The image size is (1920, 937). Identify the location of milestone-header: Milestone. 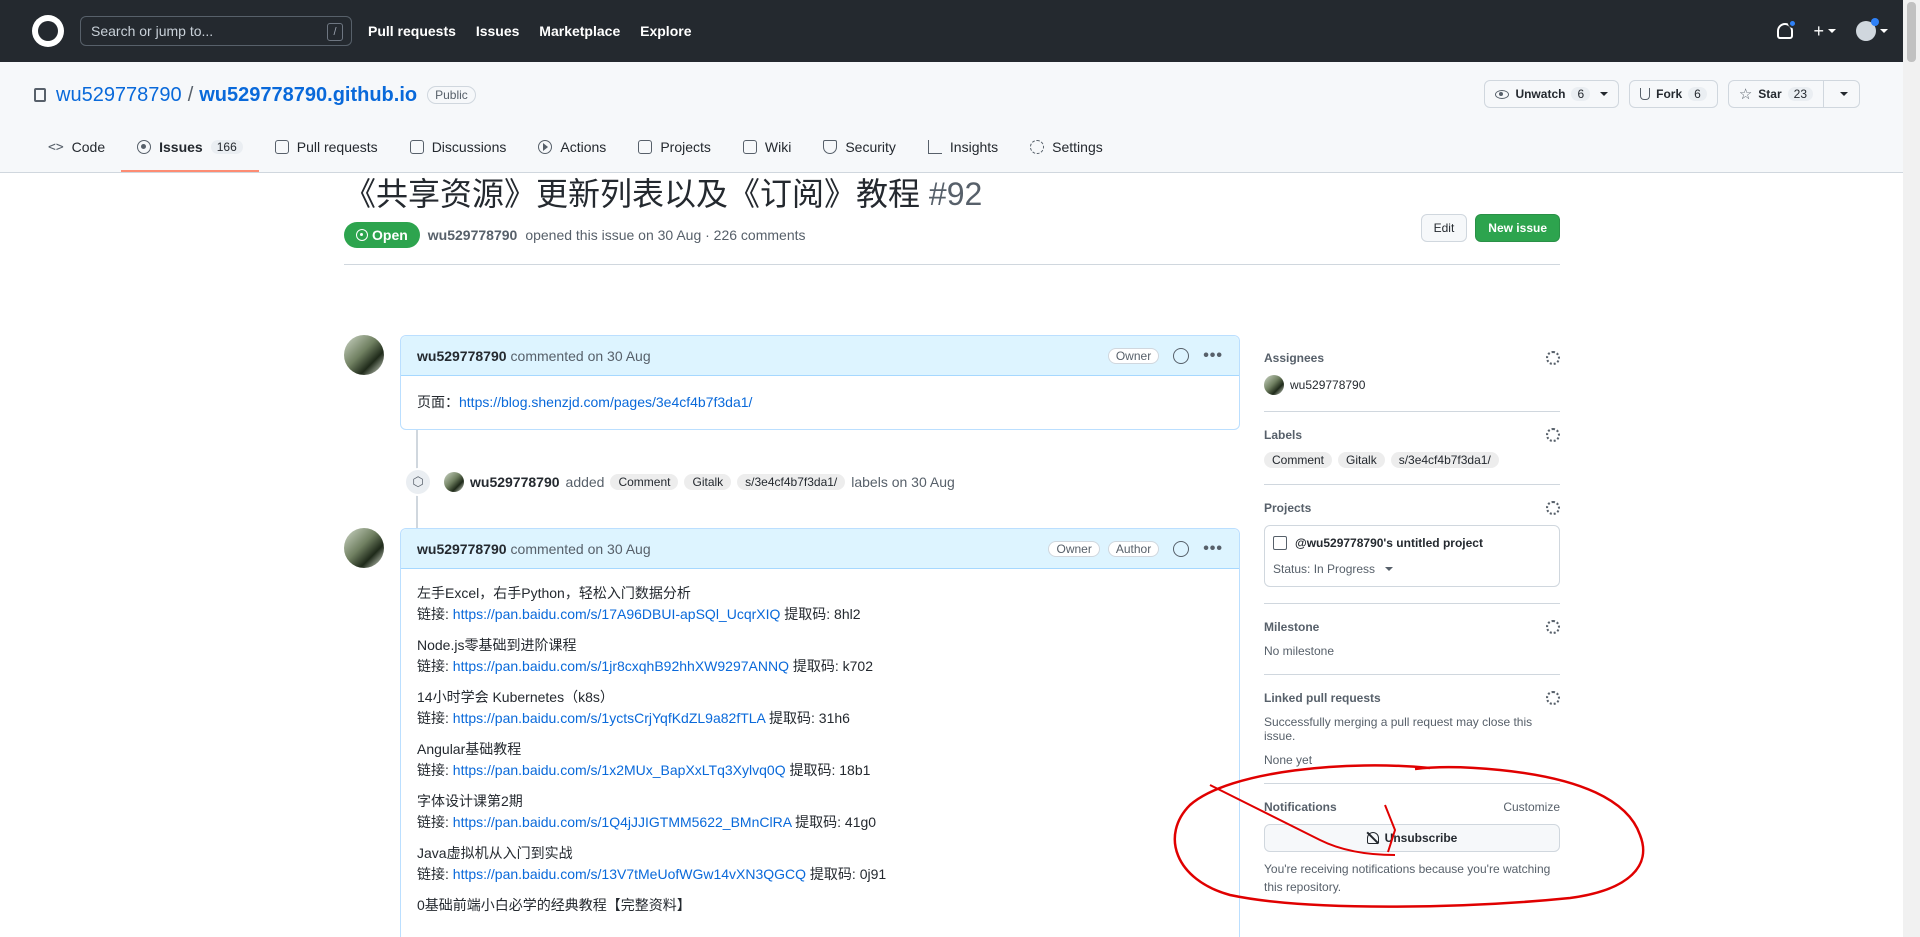
(1412, 627).